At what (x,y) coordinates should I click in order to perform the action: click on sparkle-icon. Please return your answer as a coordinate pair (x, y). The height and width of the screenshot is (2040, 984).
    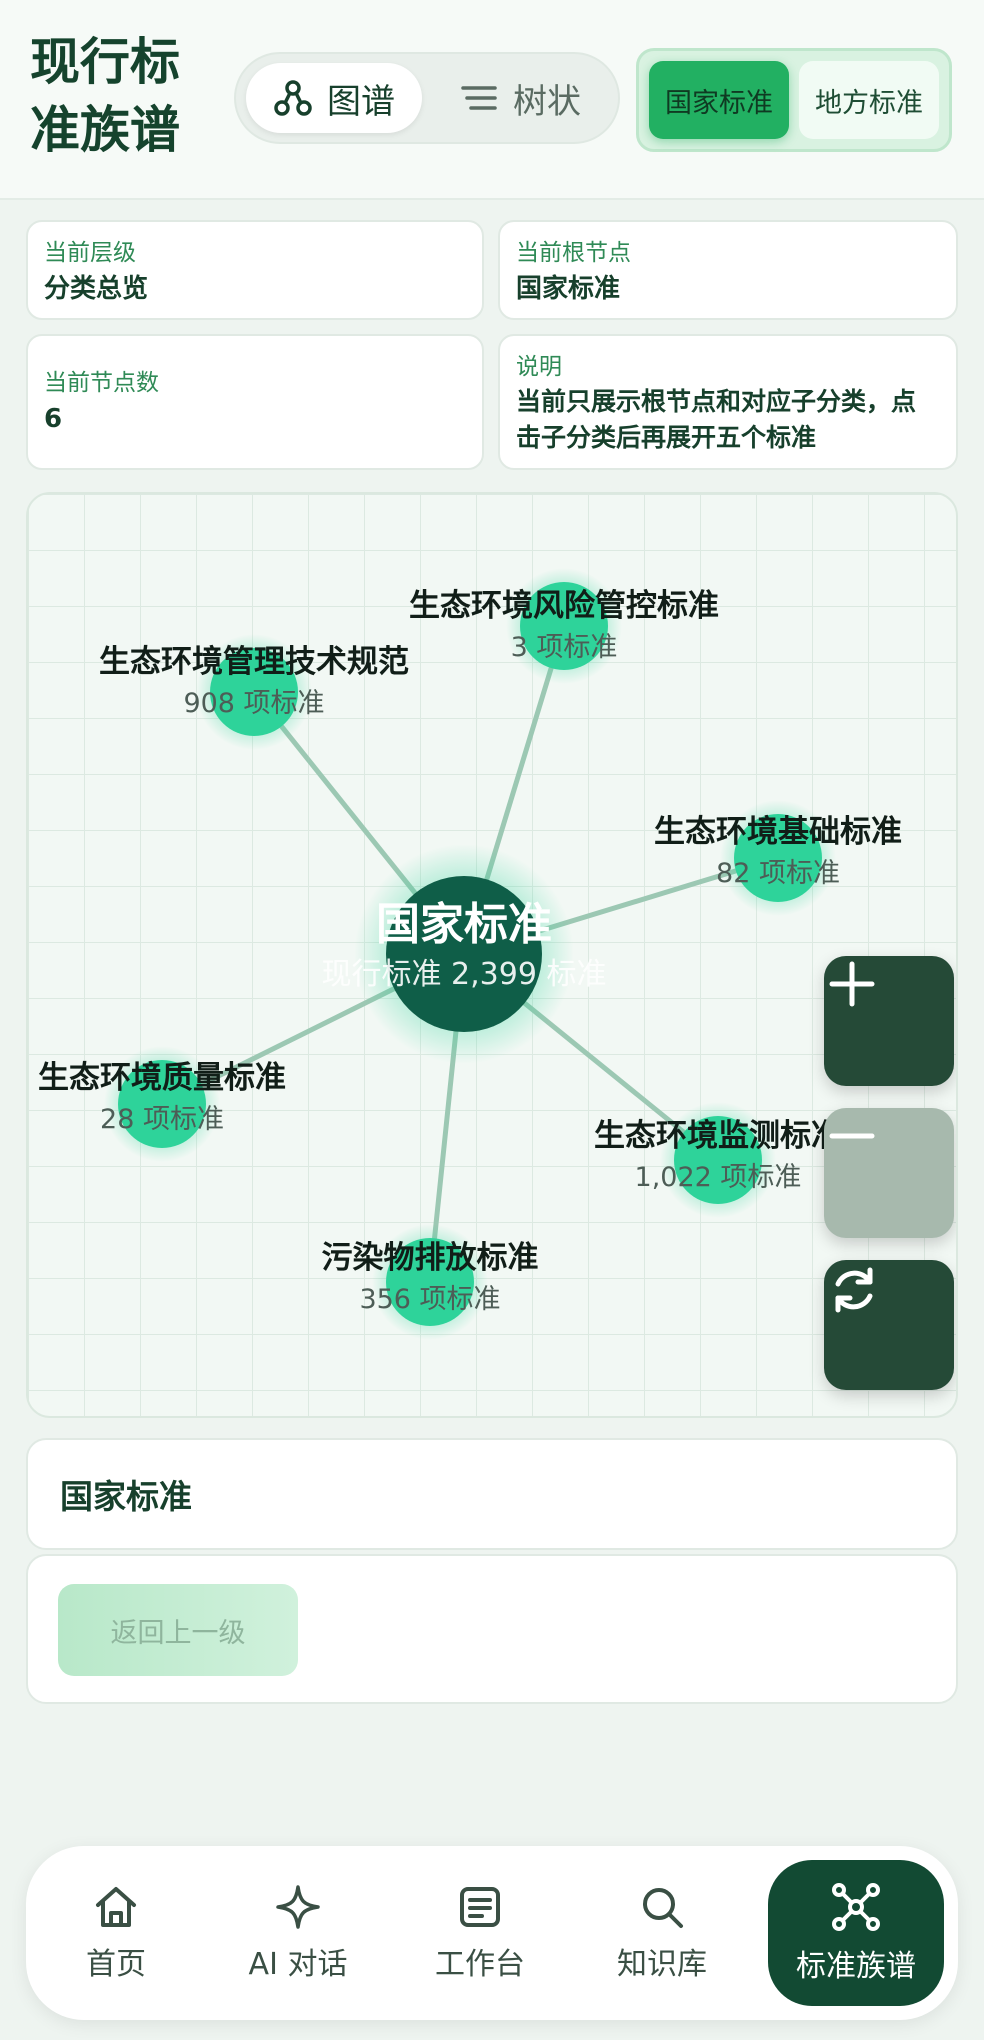
    Looking at the image, I should click on (298, 1907).